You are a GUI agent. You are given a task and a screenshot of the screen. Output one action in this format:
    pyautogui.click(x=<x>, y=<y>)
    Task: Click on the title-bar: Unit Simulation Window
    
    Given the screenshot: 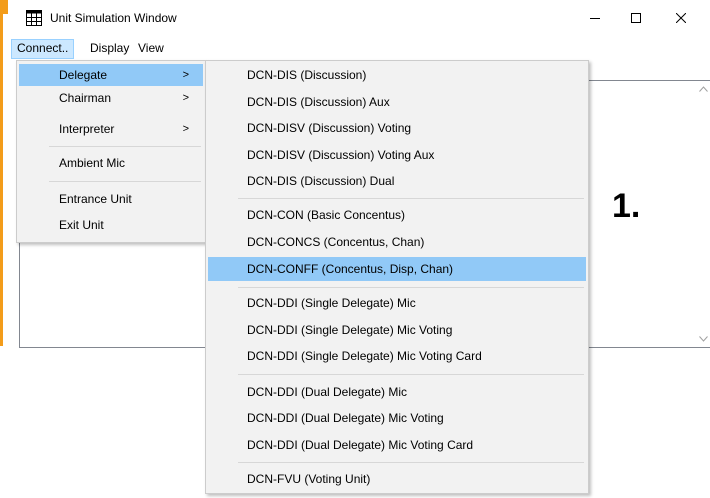 What is the action you would take?
    pyautogui.click(x=356, y=18)
    